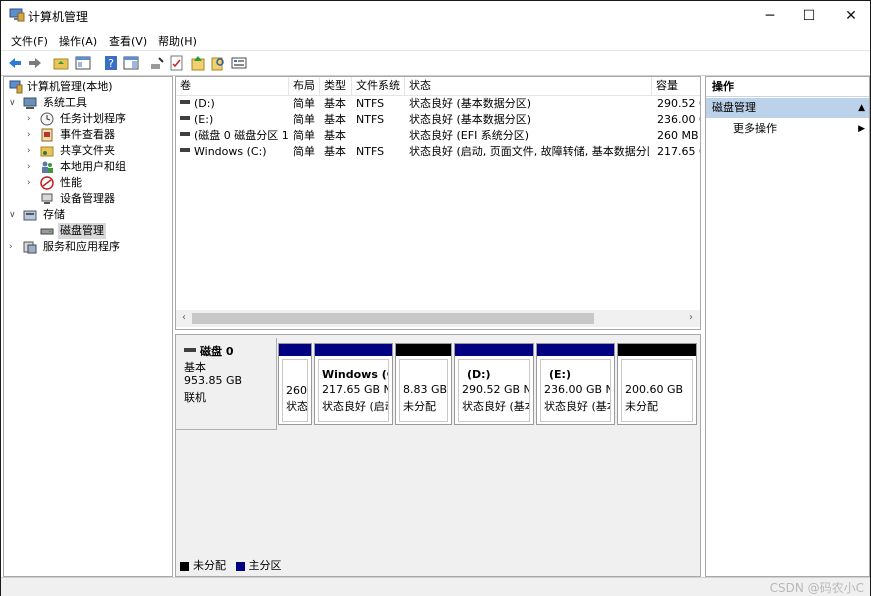 This screenshot has width=871, height=596. Describe the element at coordinates (83, 63) in the screenshot. I see `show-hide-tree-icon` at that location.